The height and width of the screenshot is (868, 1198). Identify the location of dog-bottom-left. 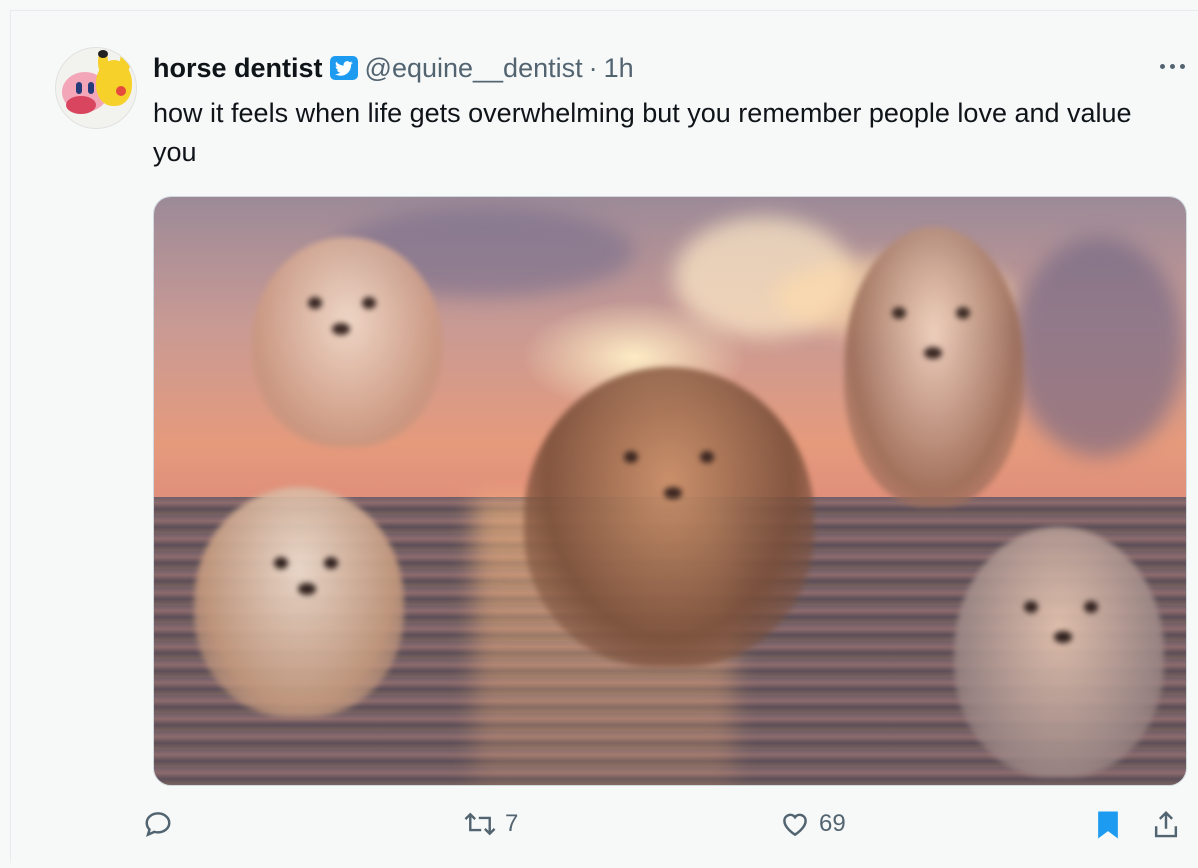
(299, 602).